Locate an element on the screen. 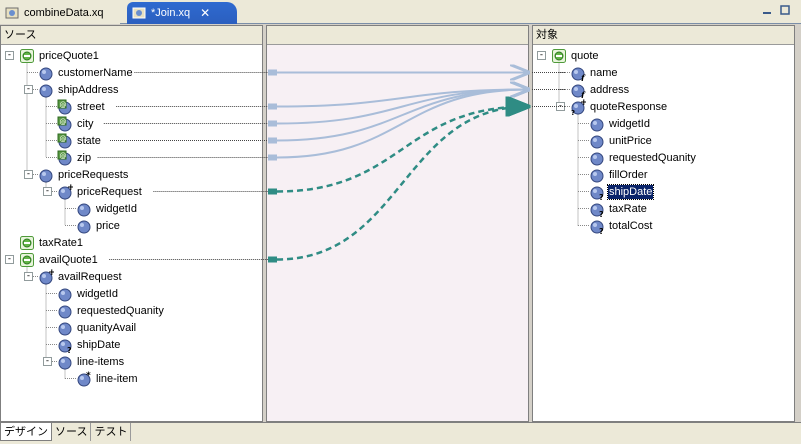 This screenshot has height=444, width=801. tab-design: デザイン is located at coordinates (26, 432).